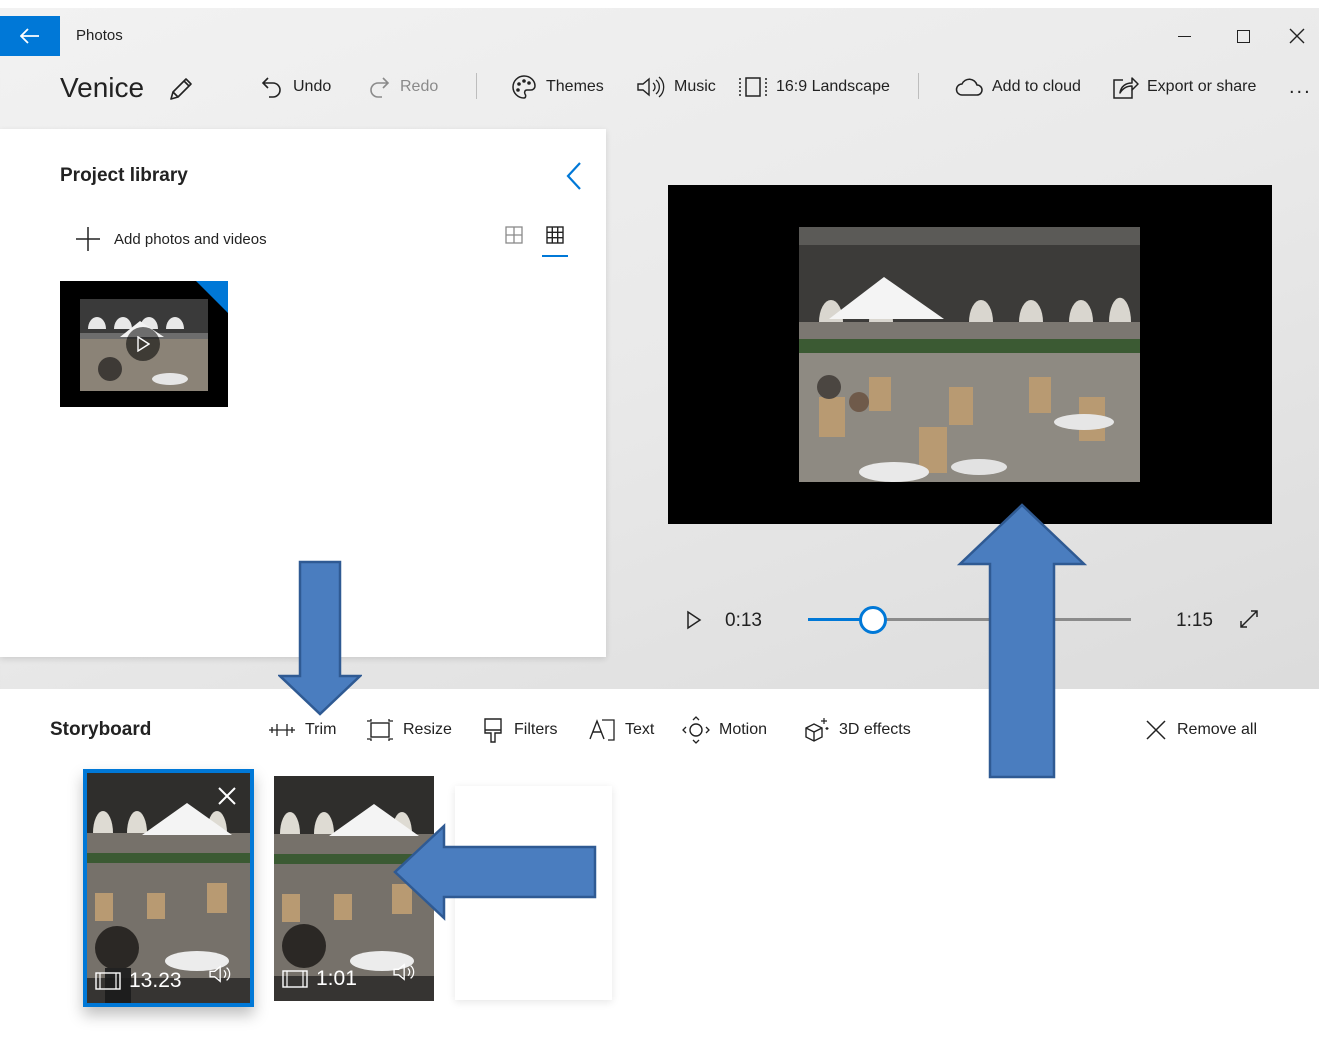 The image size is (1319, 1048). What do you see at coordinates (282, 730) in the screenshot?
I see `trim-icon` at bounding box center [282, 730].